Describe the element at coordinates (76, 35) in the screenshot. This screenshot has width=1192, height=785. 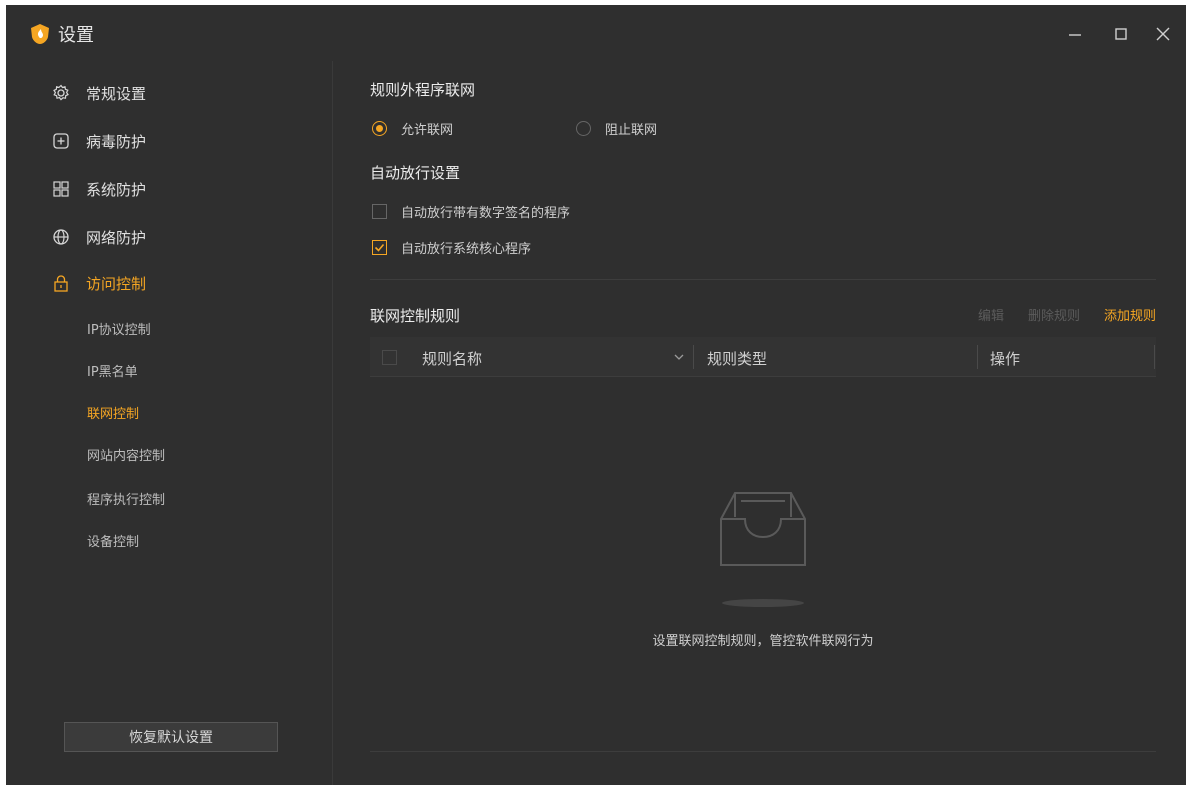
I see `window-title: 设置` at that location.